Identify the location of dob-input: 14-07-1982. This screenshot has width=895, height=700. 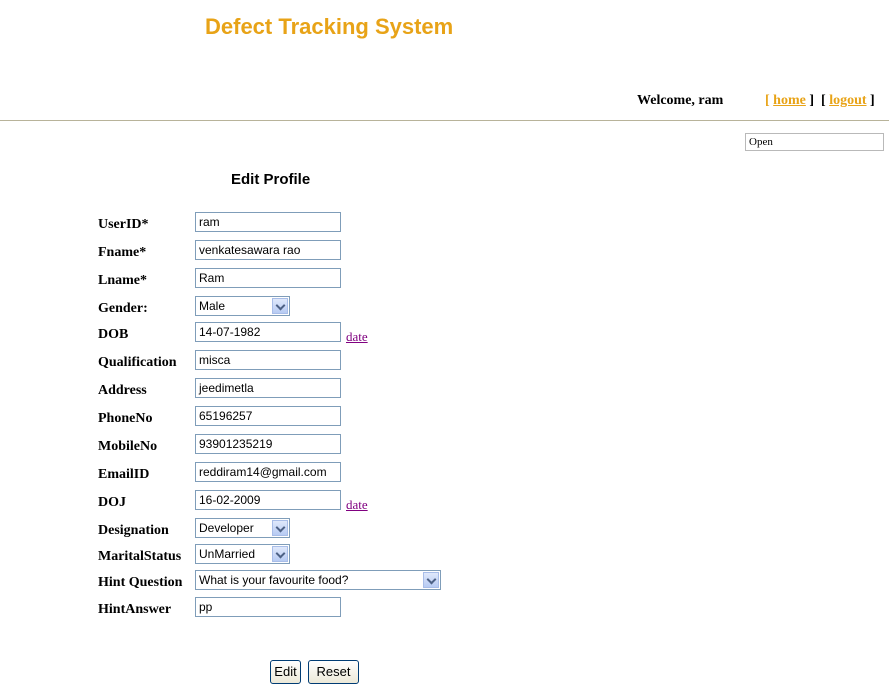
(268, 332).